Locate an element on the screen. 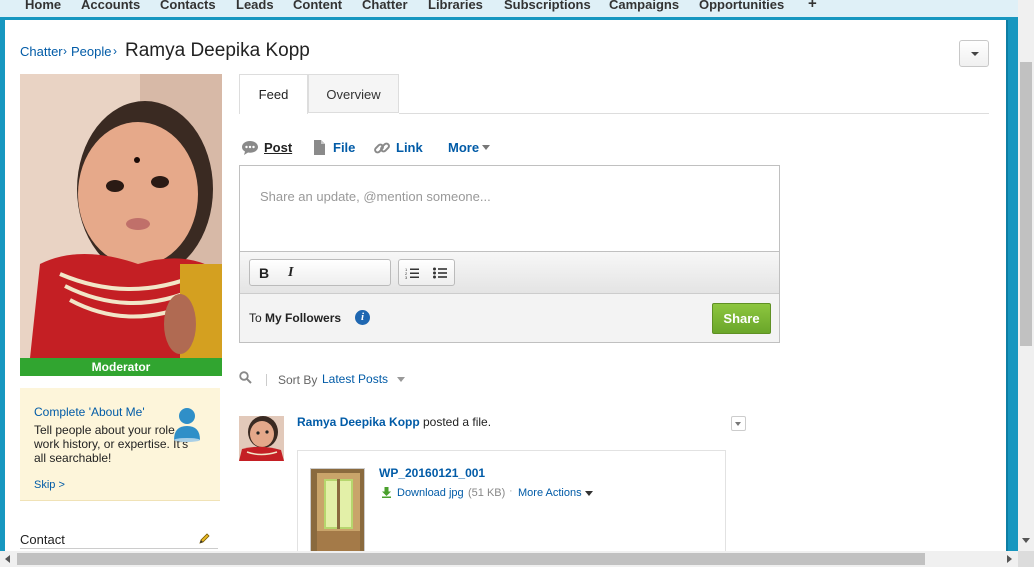 The height and width of the screenshot is (567, 1034). publisher-link-tab: Link is located at coordinates (409, 147).